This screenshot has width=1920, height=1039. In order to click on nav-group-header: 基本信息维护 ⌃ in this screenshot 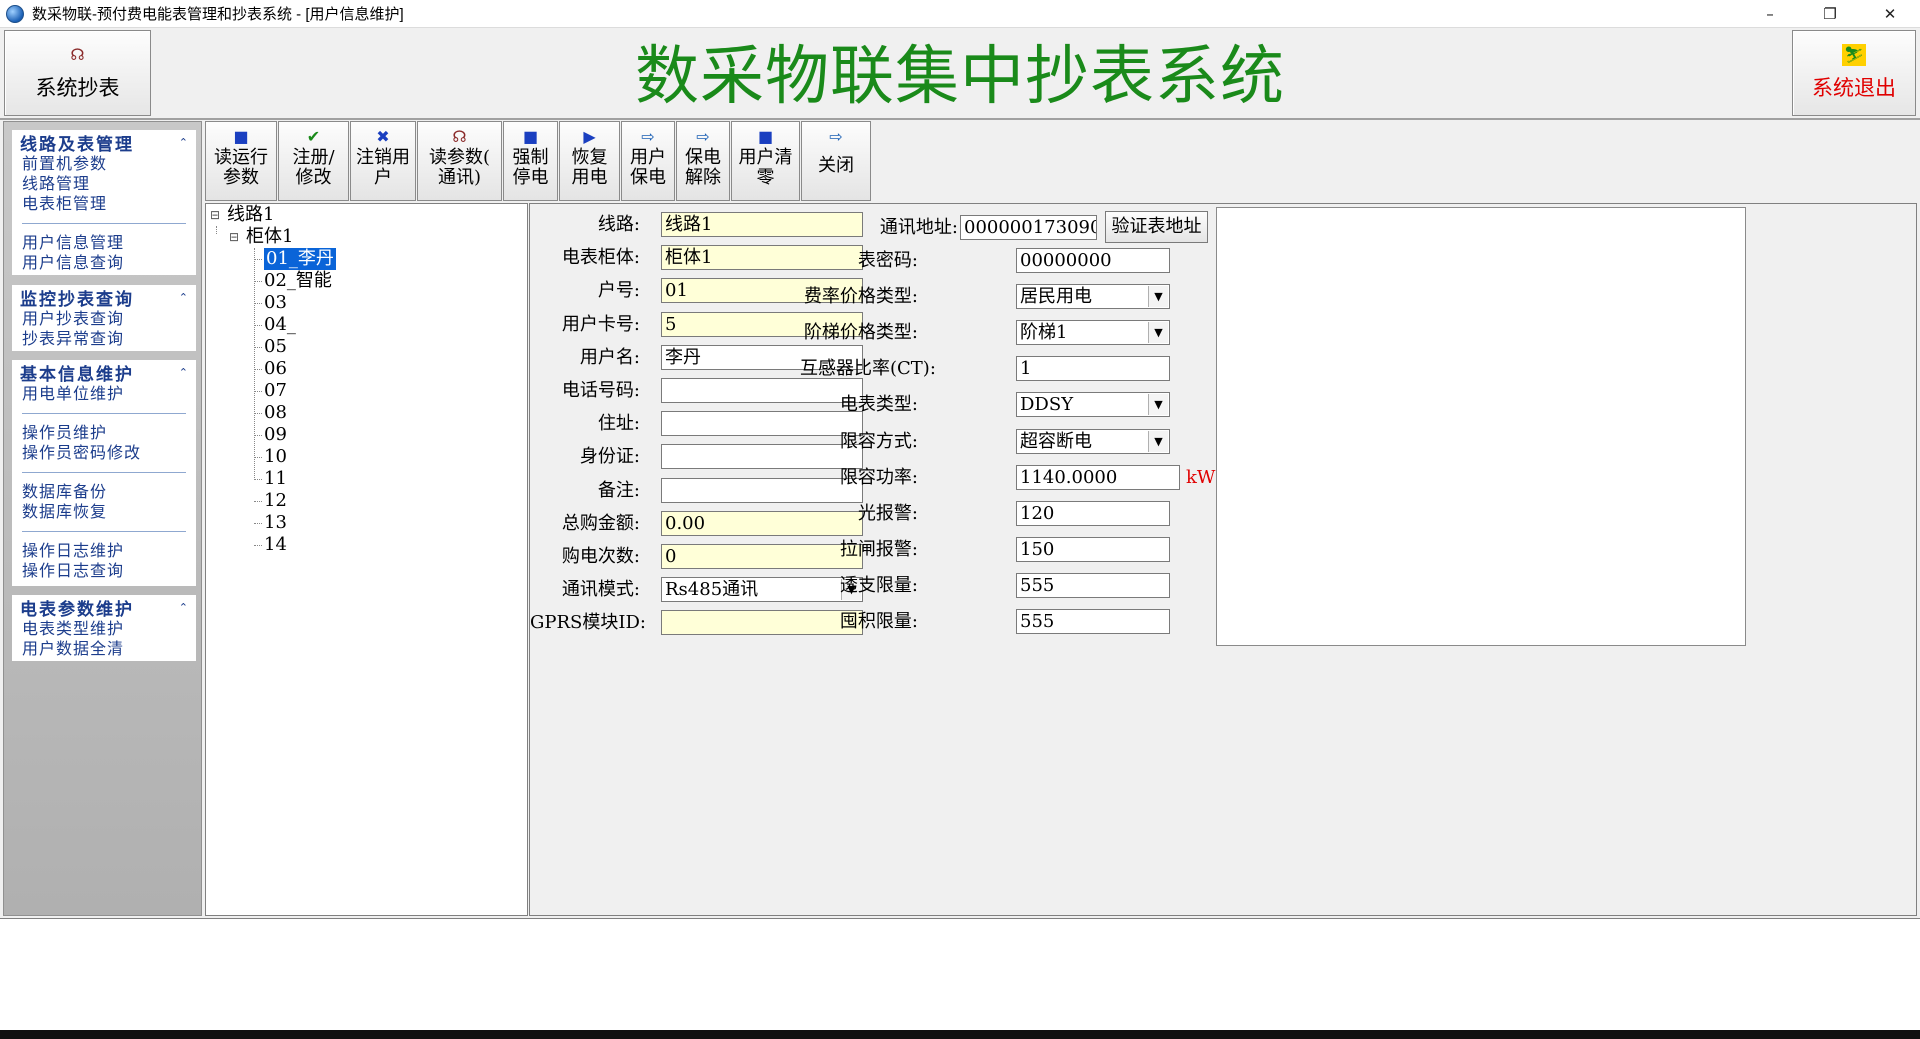, I will do `click(104, 372)`.